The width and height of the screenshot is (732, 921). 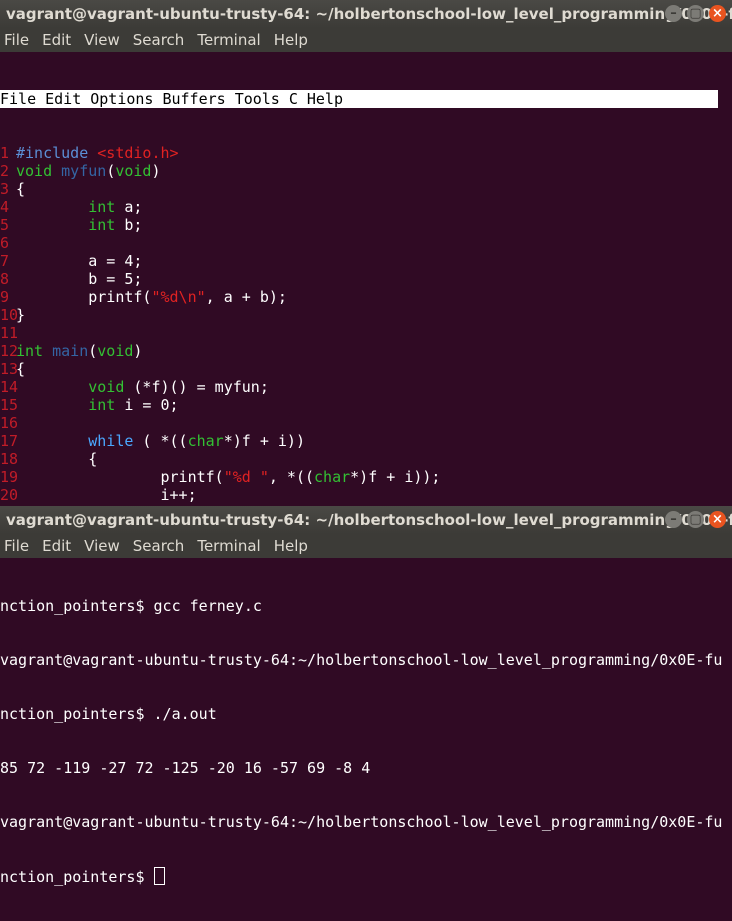 I want to click on code-line: 8 b = 5;, so click(x=366, y=279).